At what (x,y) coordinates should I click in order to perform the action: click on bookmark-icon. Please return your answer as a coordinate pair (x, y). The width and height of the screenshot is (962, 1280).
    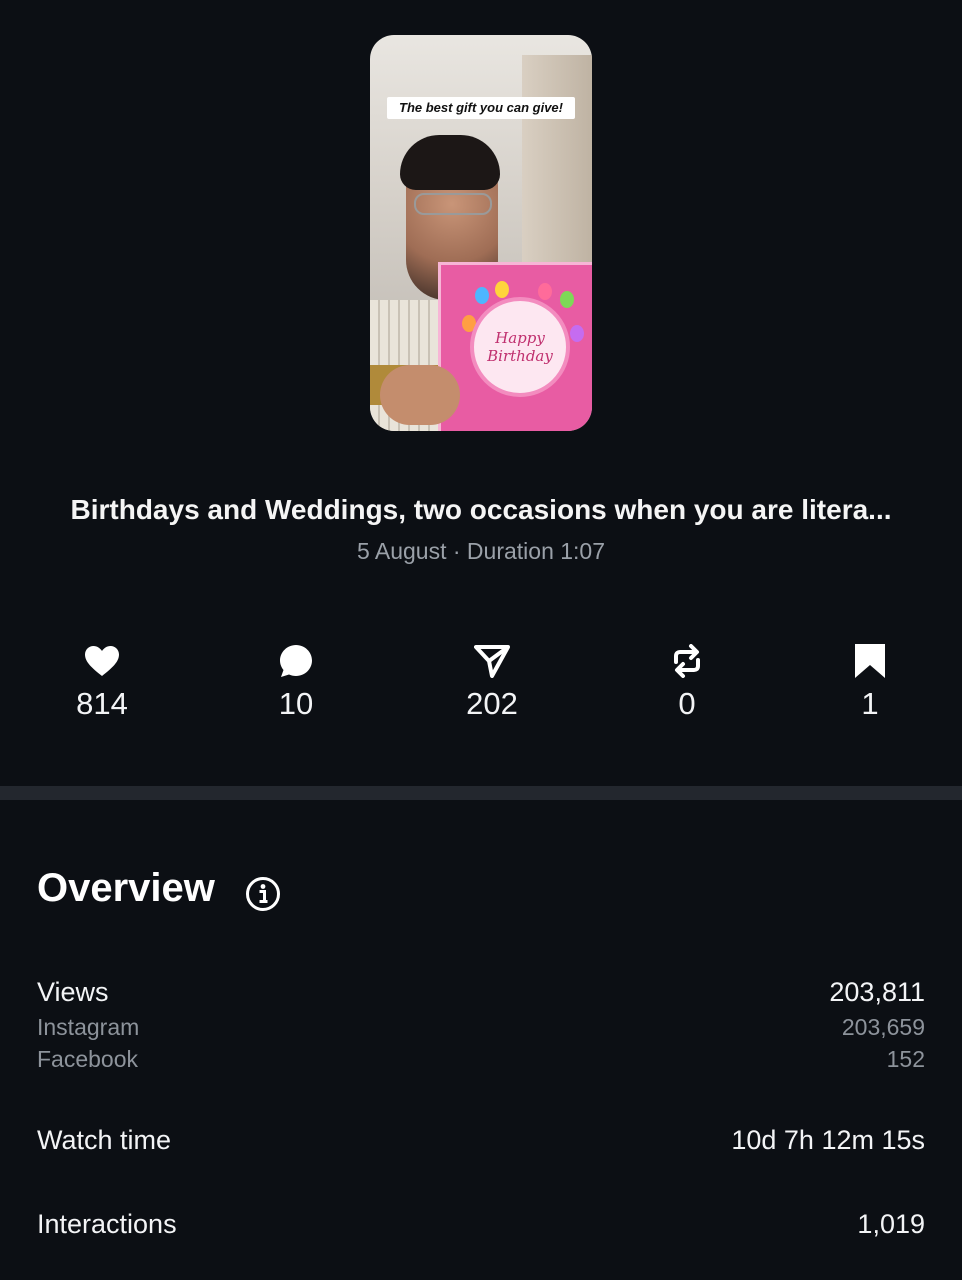
    Looking at the image, I should click on (870, 661).